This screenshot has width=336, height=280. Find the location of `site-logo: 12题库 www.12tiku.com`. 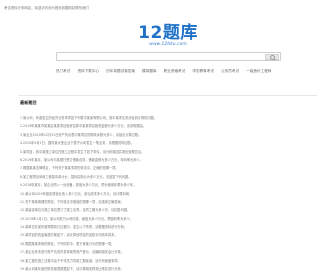

site-logo: 12题库 www.12tiku.com is located at coordinates (168, 36).